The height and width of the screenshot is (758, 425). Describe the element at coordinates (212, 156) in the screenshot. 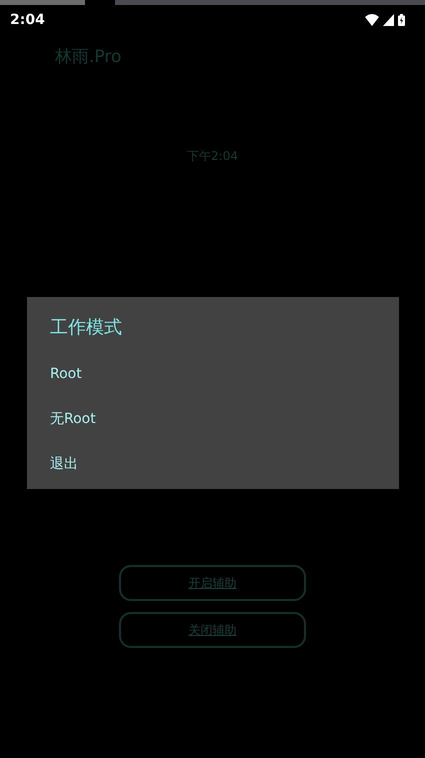

I see `clock-text: 下午2:04` at that location.